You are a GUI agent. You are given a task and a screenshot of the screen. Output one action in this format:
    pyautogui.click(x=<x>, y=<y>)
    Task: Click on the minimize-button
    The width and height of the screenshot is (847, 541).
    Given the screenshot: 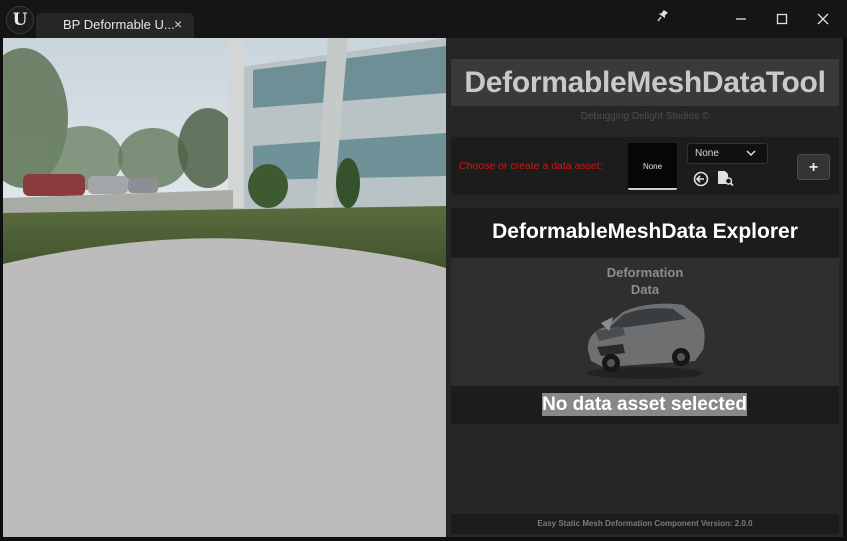 What is the action you would take?
    pyautogui.click(x=741, y=19)
    